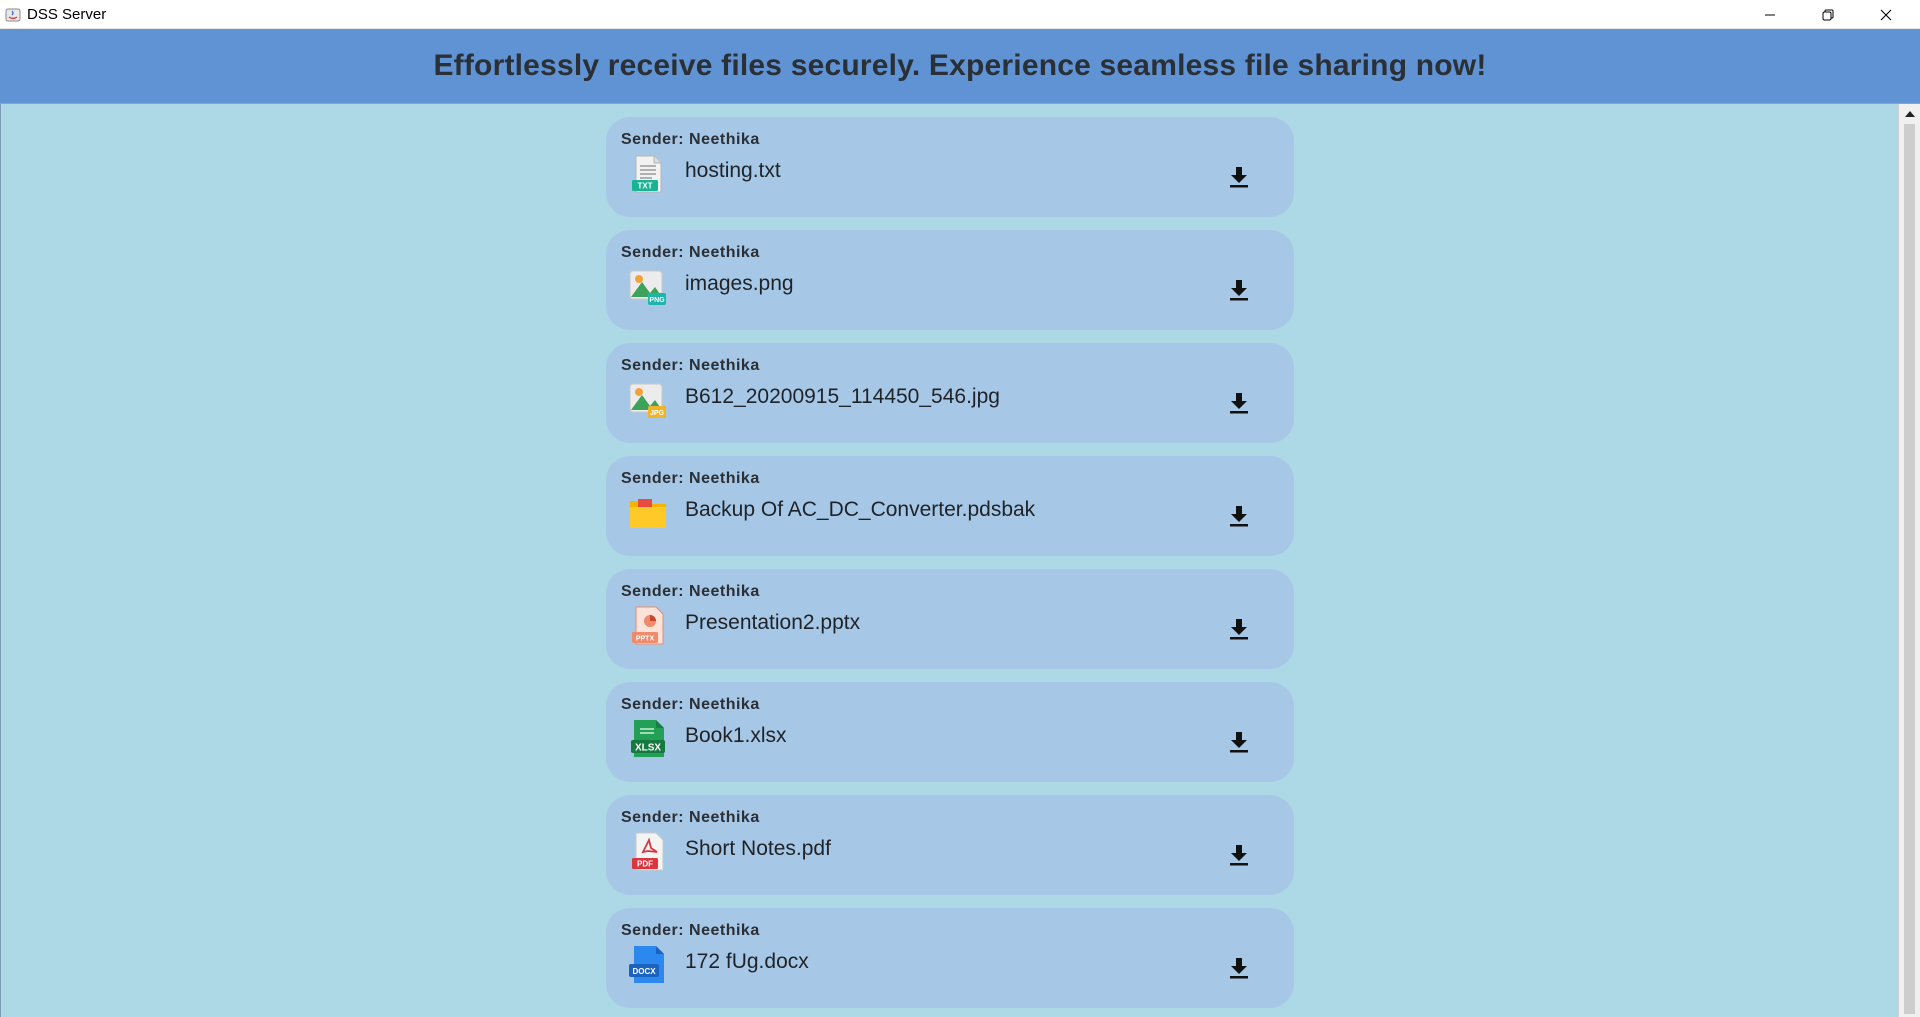 This screenshot has height=1017, width=1920. What do you see at coordinates (648, 748) in the screenshot?
I see `svg-text: XLSX` at bounding box center [648, 748].